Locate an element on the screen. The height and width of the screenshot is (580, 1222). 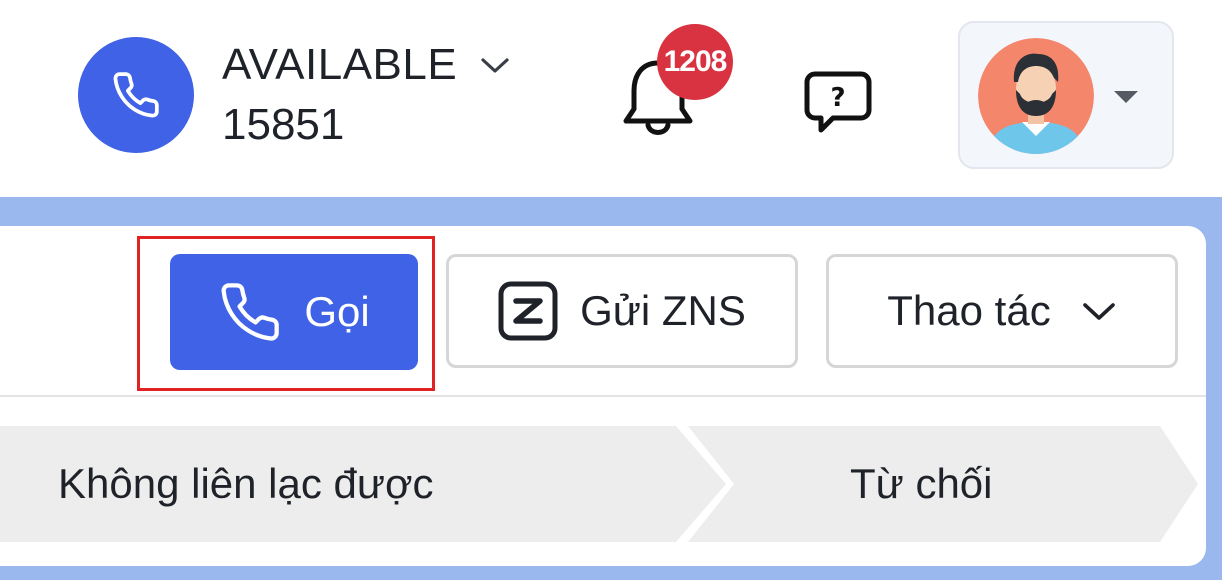
help-chat-icon: ? is located at coordinates (838, 102).